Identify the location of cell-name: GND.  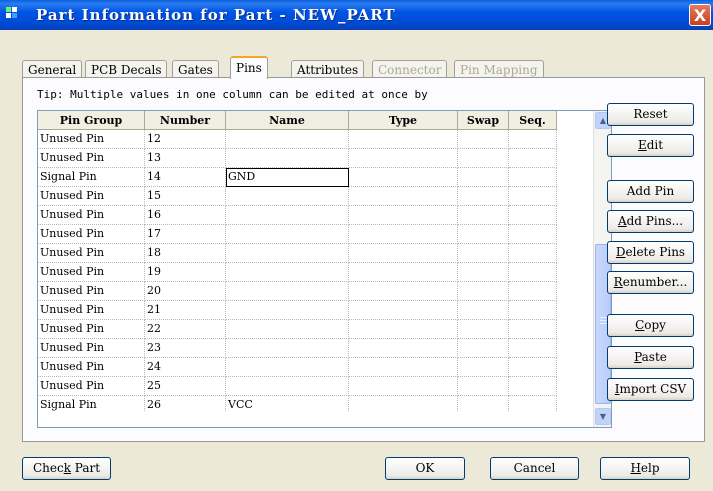
(287, 177).